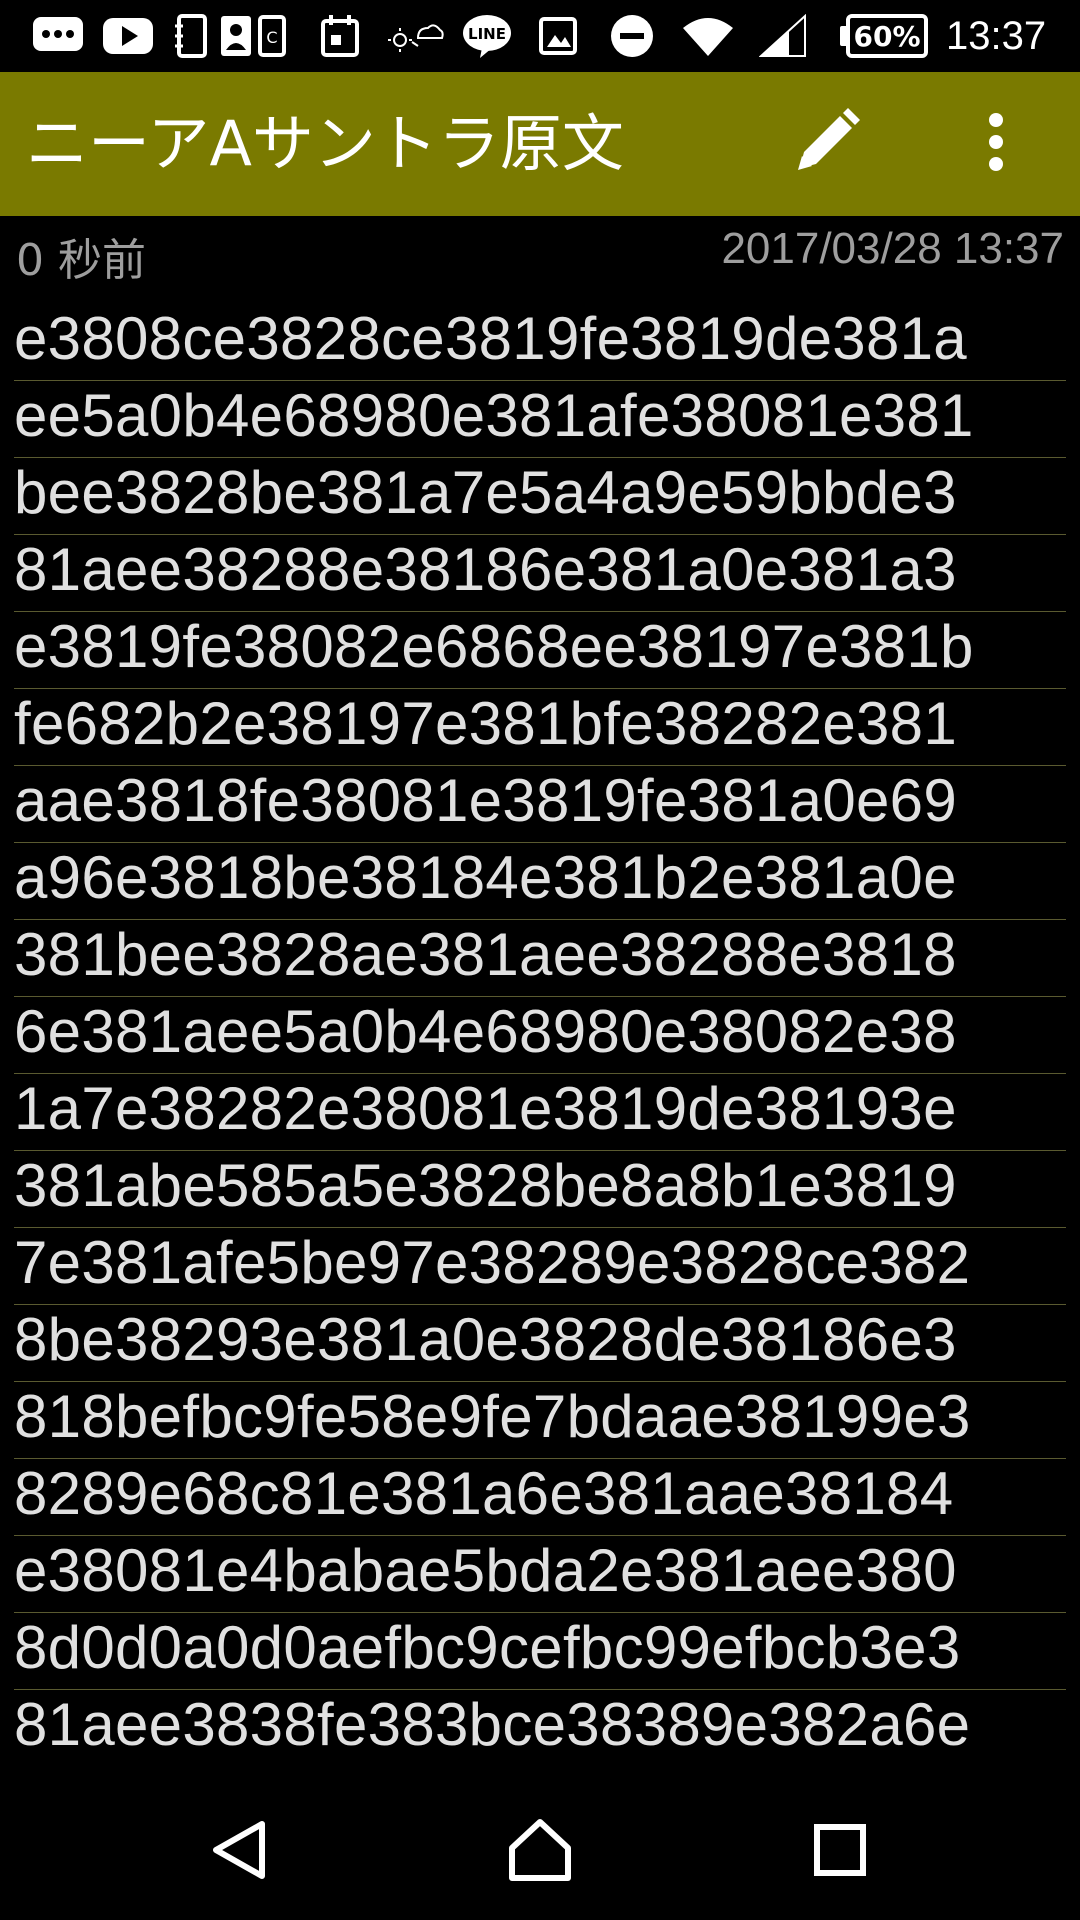  Describe the element at coordinates (892, 248) in the screenshot. I see `timestamp: 2017/03/28 13:37` at that location.